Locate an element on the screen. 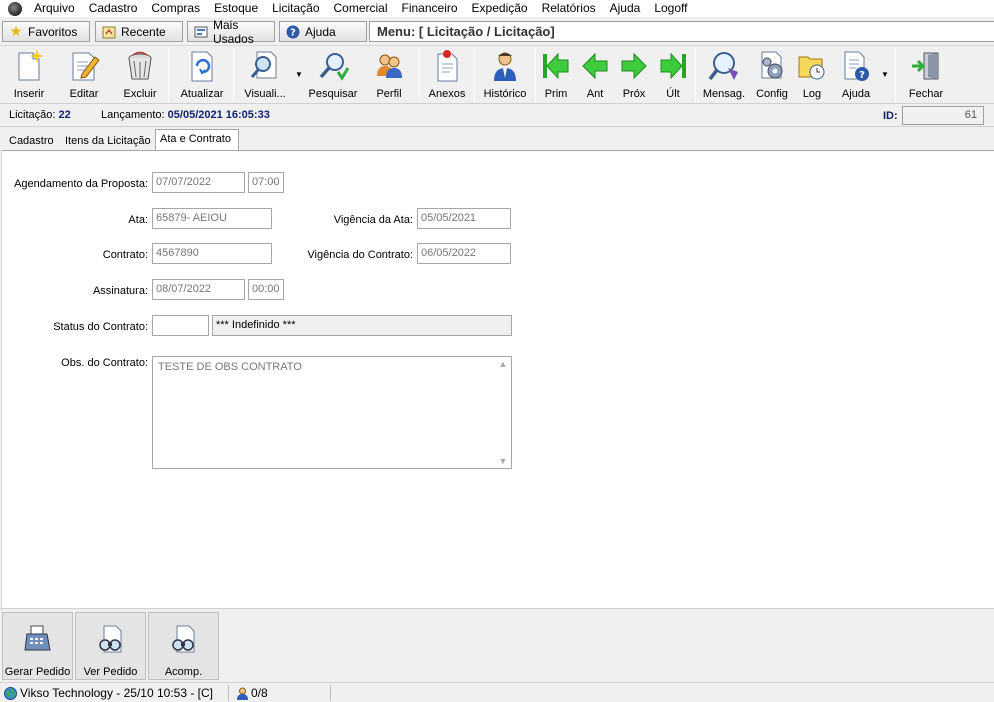 Image resolution: width=994 pixels, height=702 pixels. menu-cadastro: Cadastro is located at coordinates (113, 8).